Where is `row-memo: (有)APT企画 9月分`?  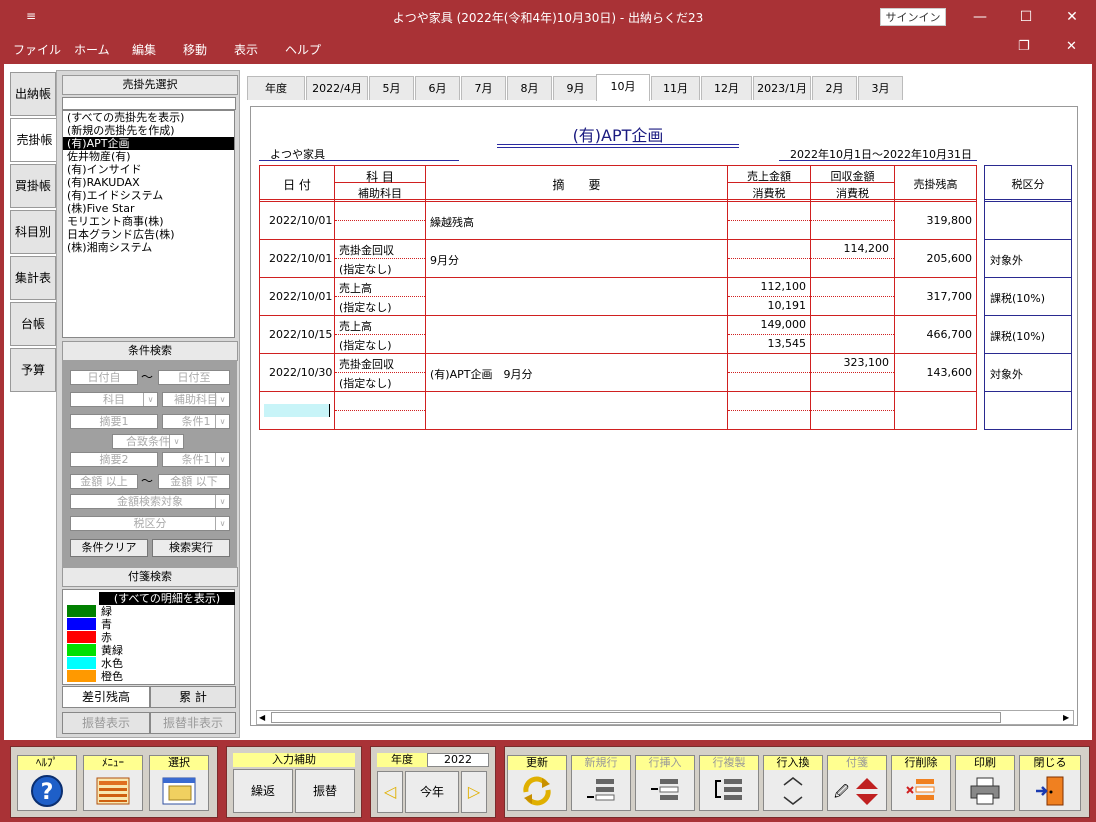 row-memo: (有)APT企画 9月分 is located at coordinates (481, 374).